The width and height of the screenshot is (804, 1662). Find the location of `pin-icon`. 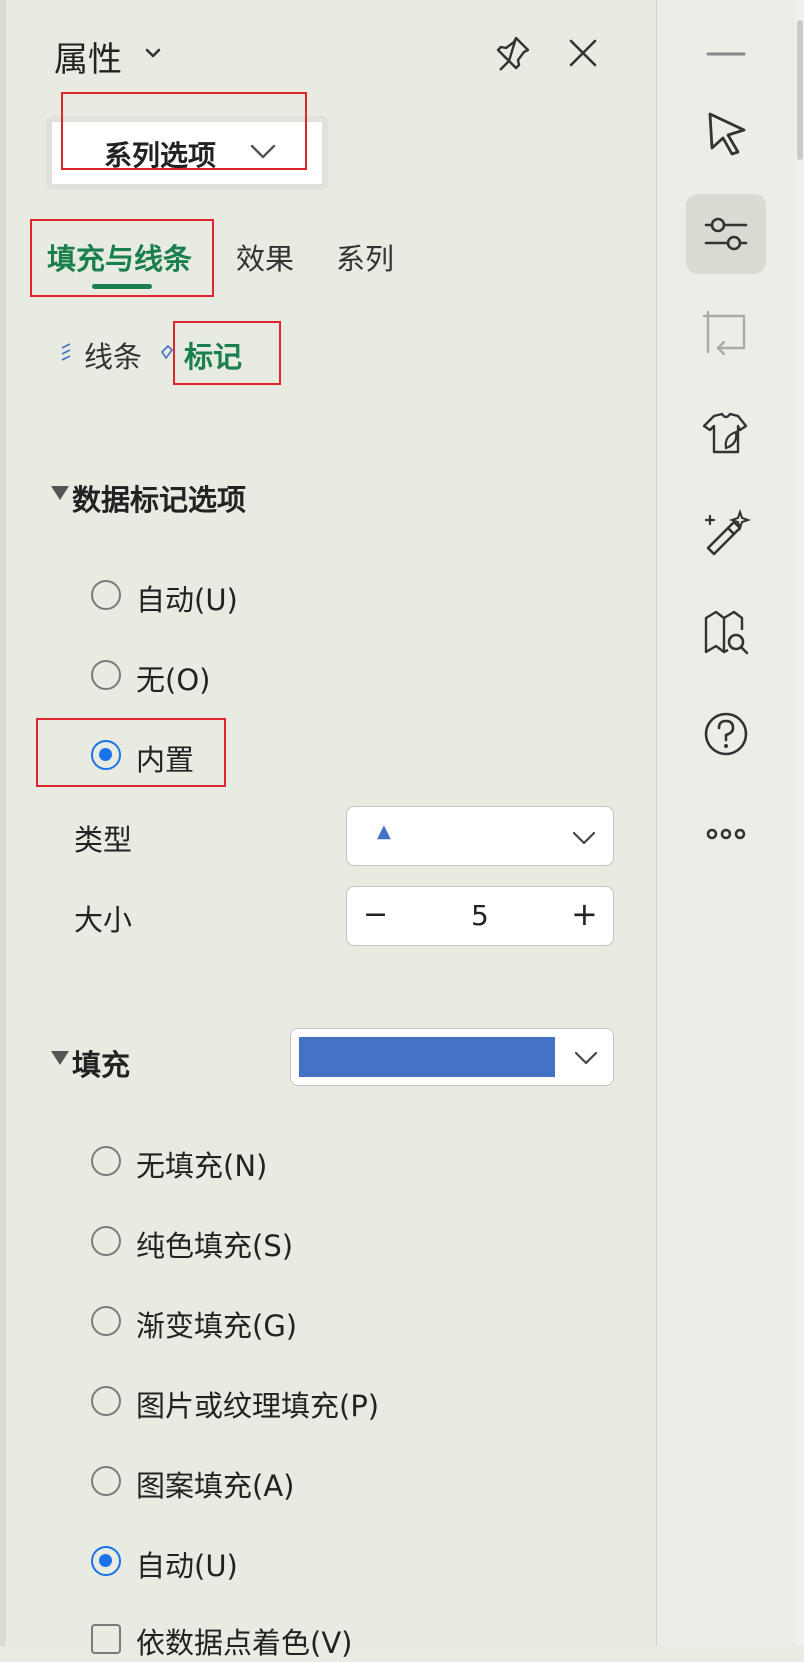

pin-icon is located at coordinates (513, 53).